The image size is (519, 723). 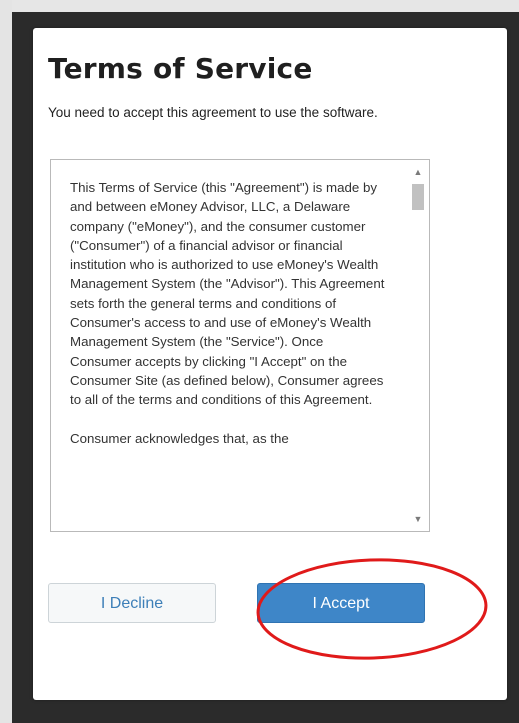 I want to click on vertical-scrollbar: ▲ ▼, so click(x=418, y=345).